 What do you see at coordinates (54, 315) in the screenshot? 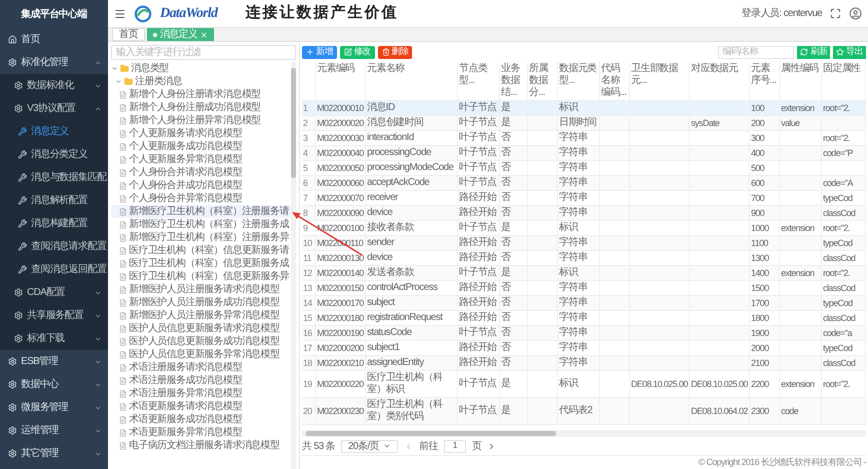
I see `menu-item: 共享服务配置` at bounding box center [54, 315].